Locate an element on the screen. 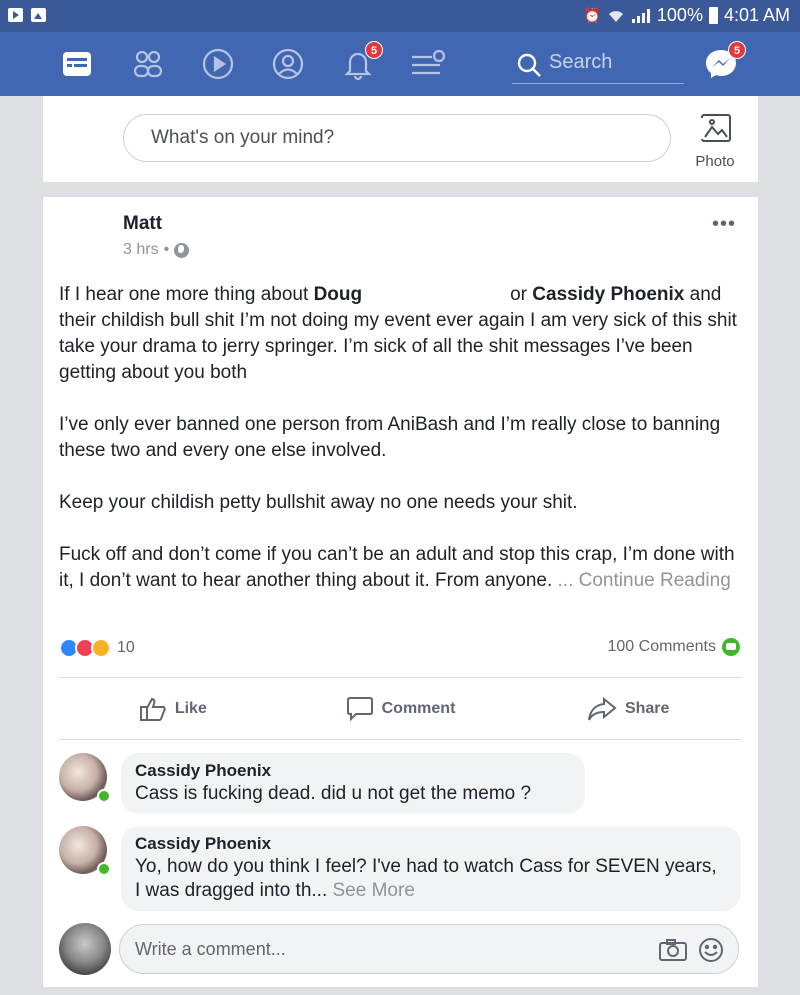 Image resolution: width=800 pixels, height=995 pixels. status-bar: ⏰ 100% 4:01 AM is located at coordinates (400, 16).